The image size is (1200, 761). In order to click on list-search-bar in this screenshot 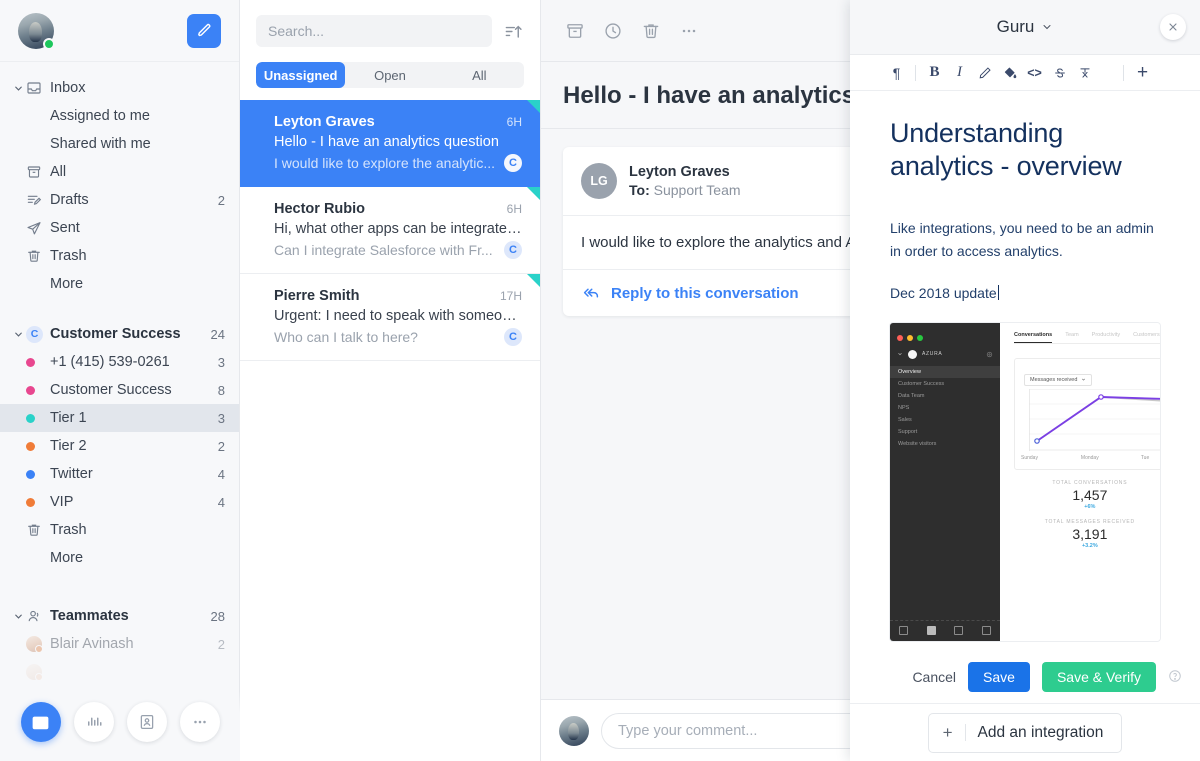, I will do `click(390, 31)`.